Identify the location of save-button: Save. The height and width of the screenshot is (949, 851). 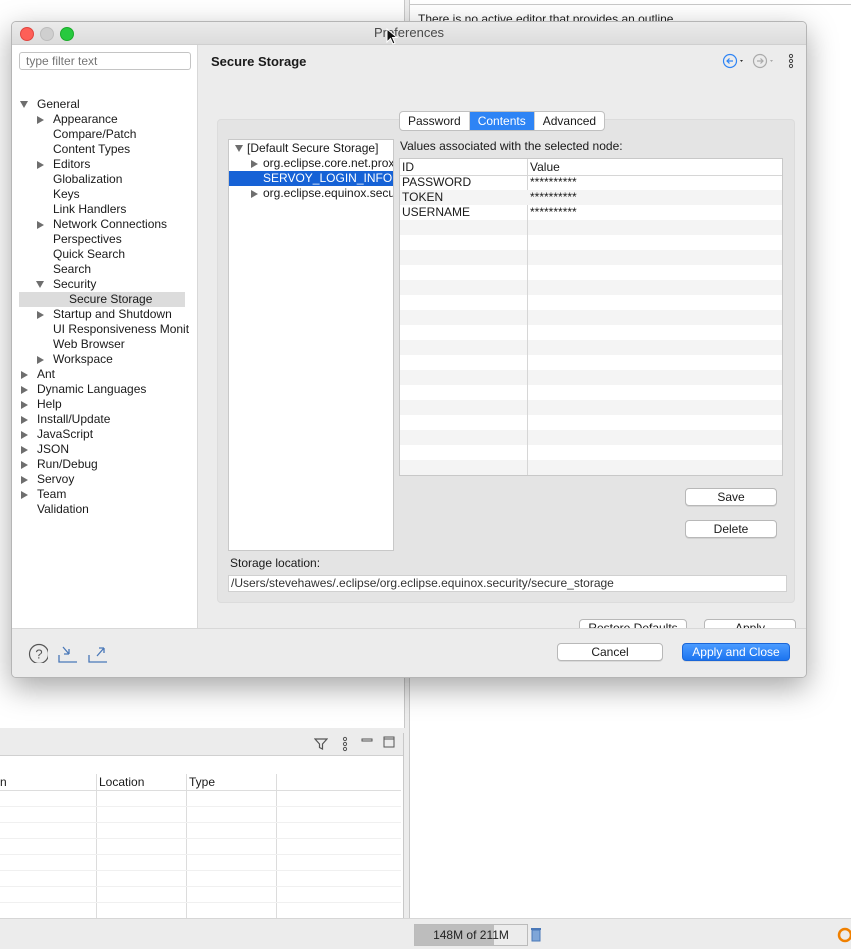
(731, 497).